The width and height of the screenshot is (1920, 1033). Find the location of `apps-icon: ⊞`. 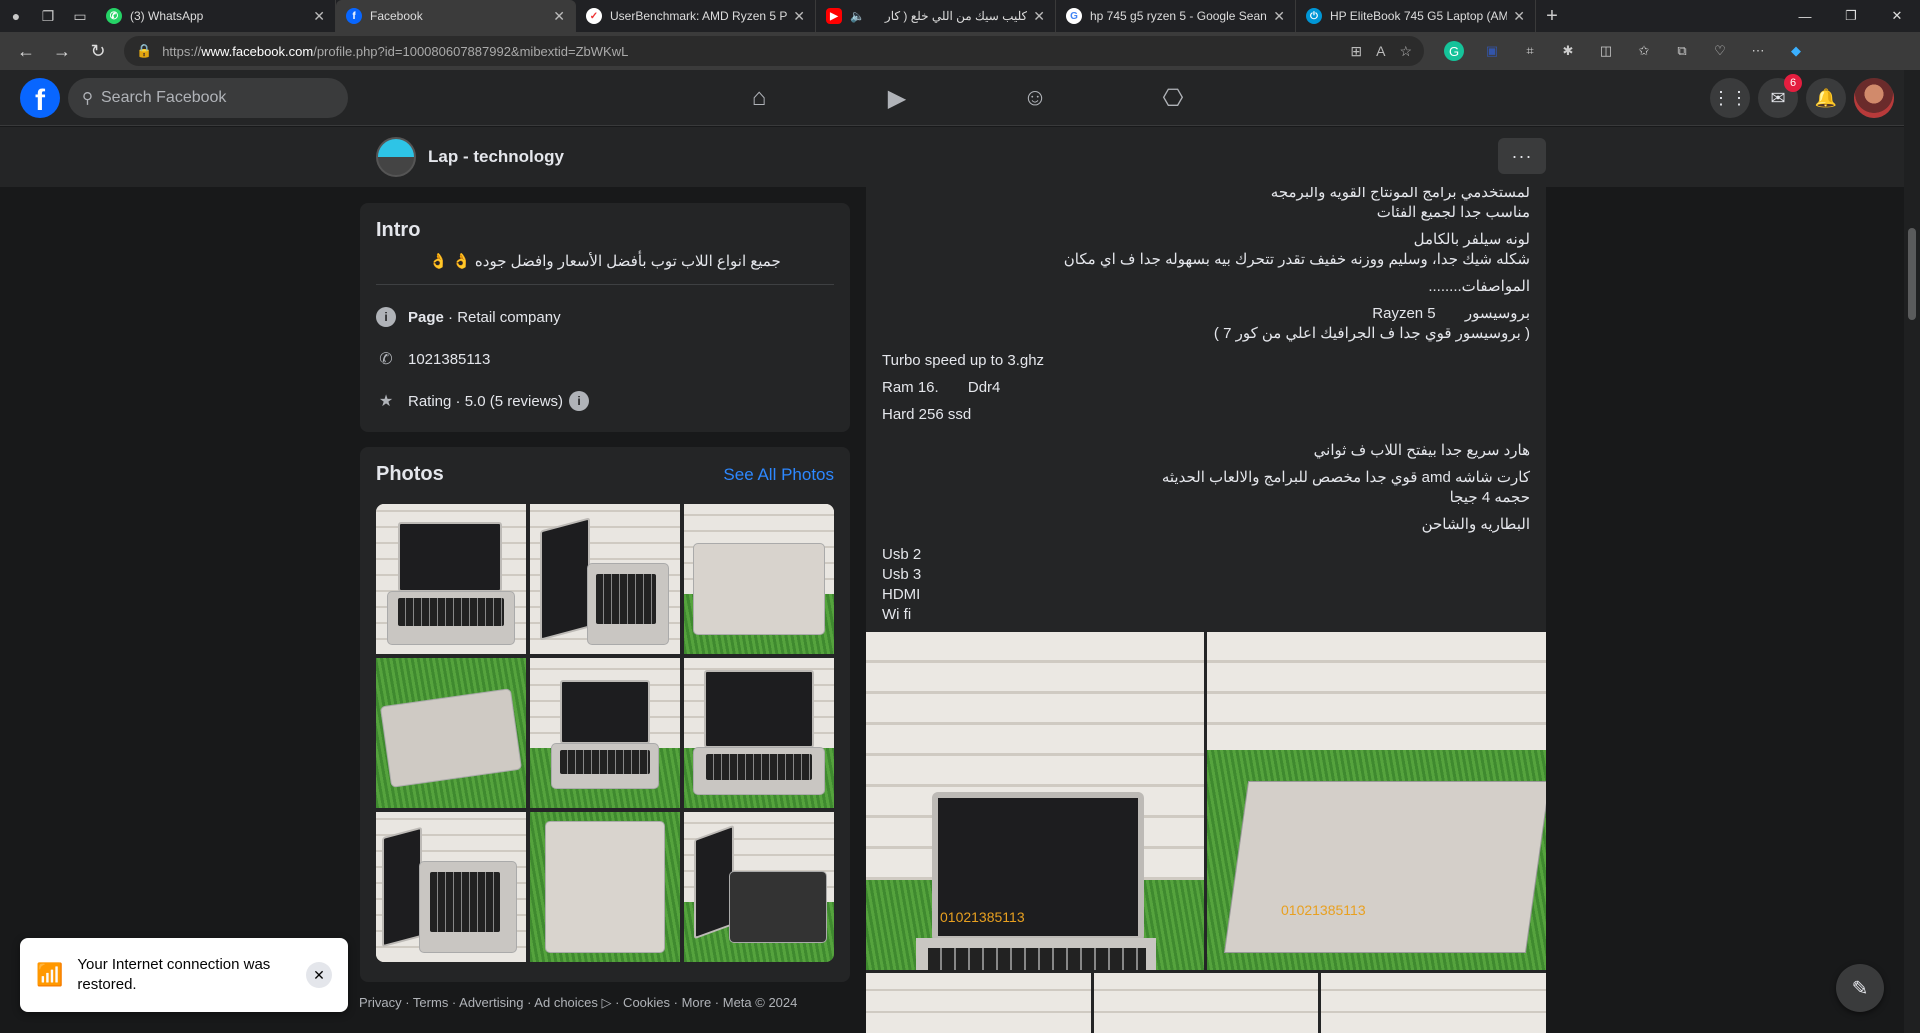

apps-icon: ⊞ is located at coordinates (1356, 51).